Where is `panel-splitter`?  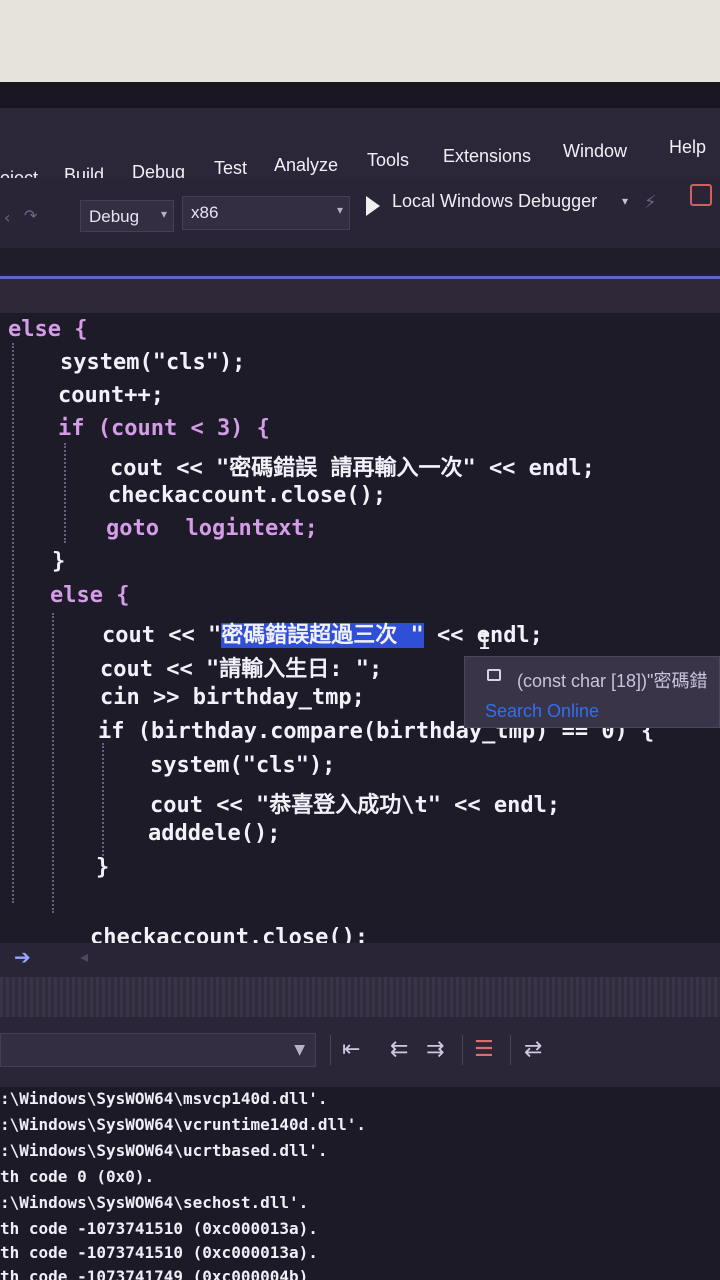 panel-splitter is located at coordinates (360, 997).